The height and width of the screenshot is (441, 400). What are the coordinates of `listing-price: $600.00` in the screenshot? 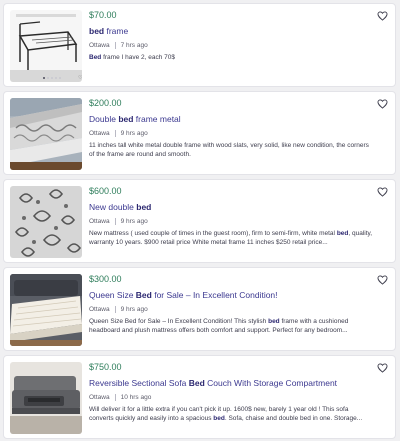 It's located at (105, 191).